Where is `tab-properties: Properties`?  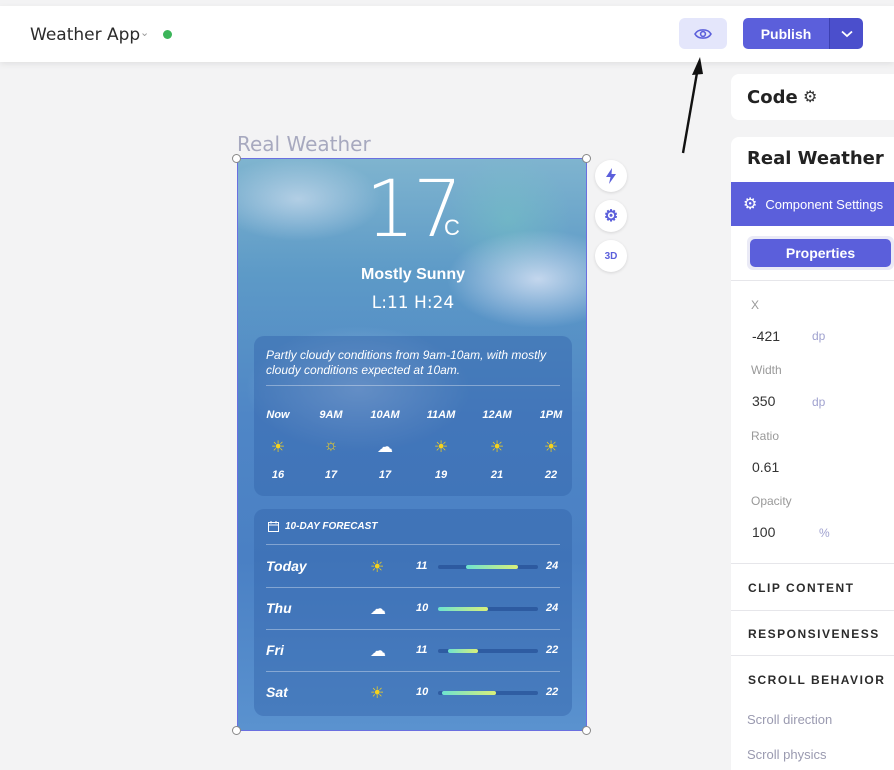
tab-properties: Properties is located at coordinates (820, 253).